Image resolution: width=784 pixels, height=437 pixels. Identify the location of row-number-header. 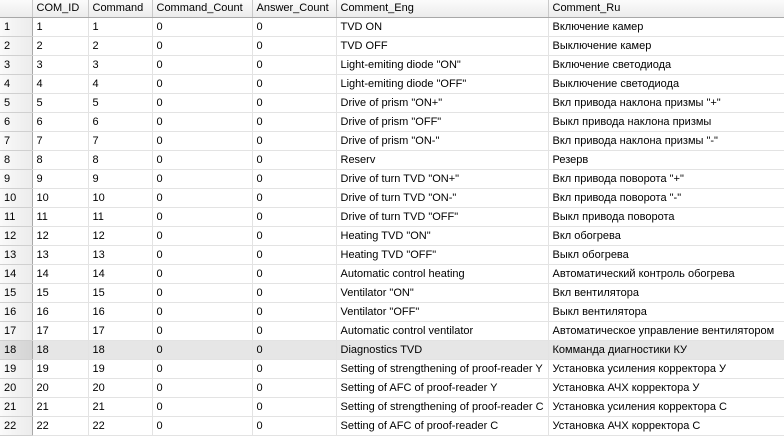
(16, 9).